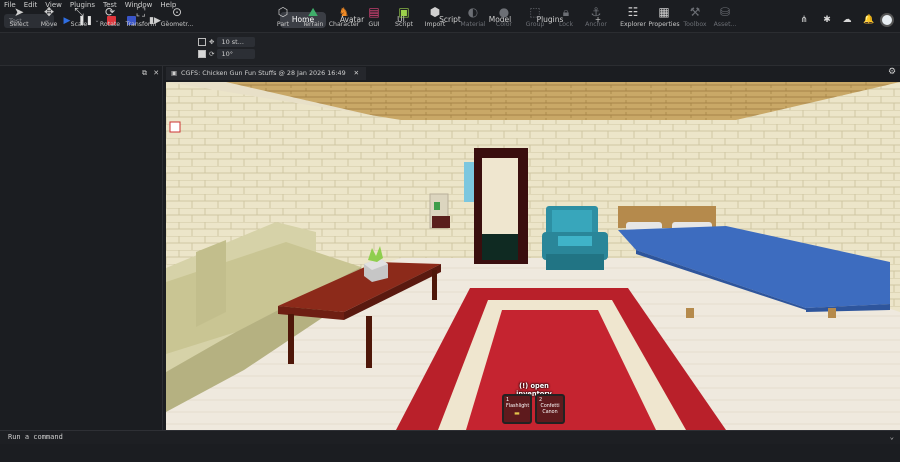 This screenshot has width=900, height=462. I want to click on slot-number: 1, so click(508, 400).